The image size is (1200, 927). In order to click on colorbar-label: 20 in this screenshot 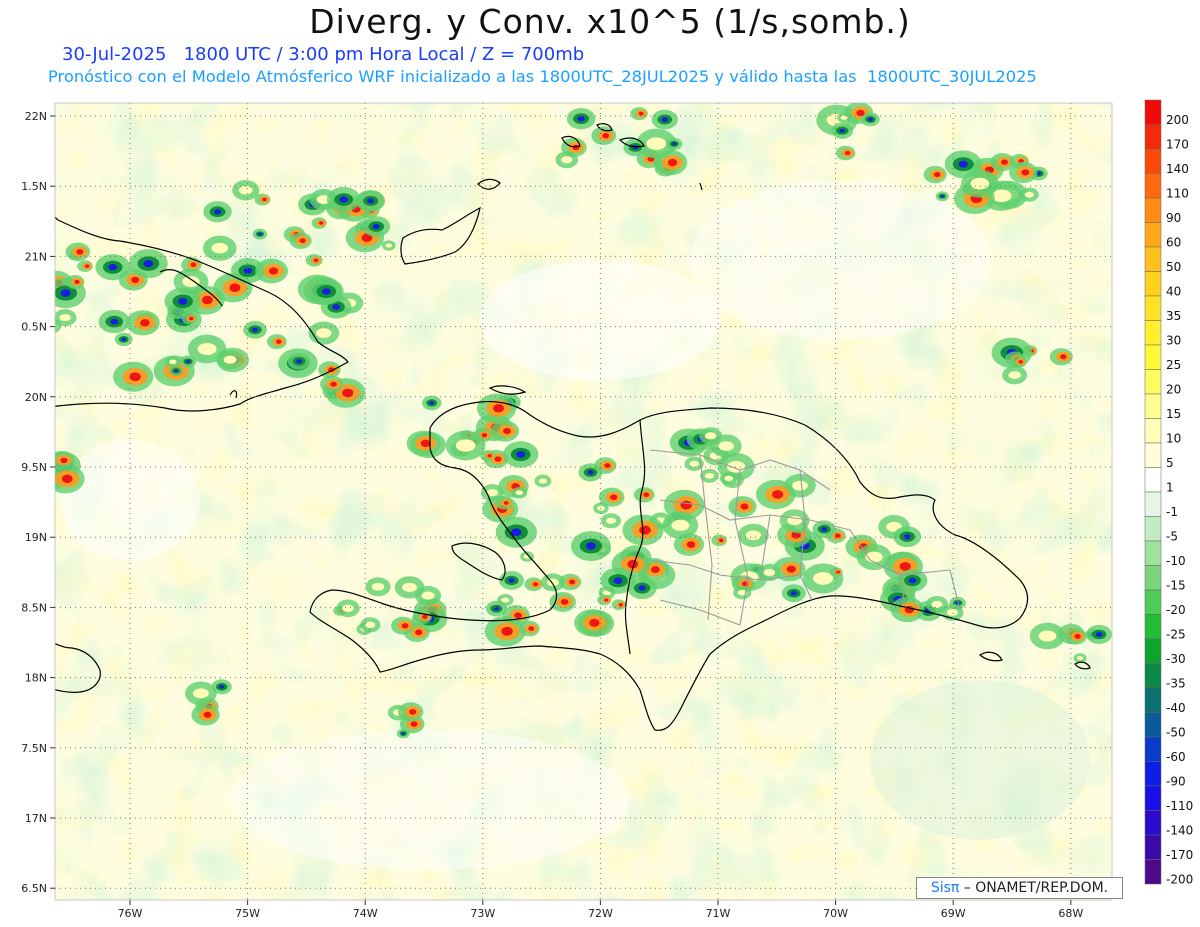, I will do `click(1173, 390)`.